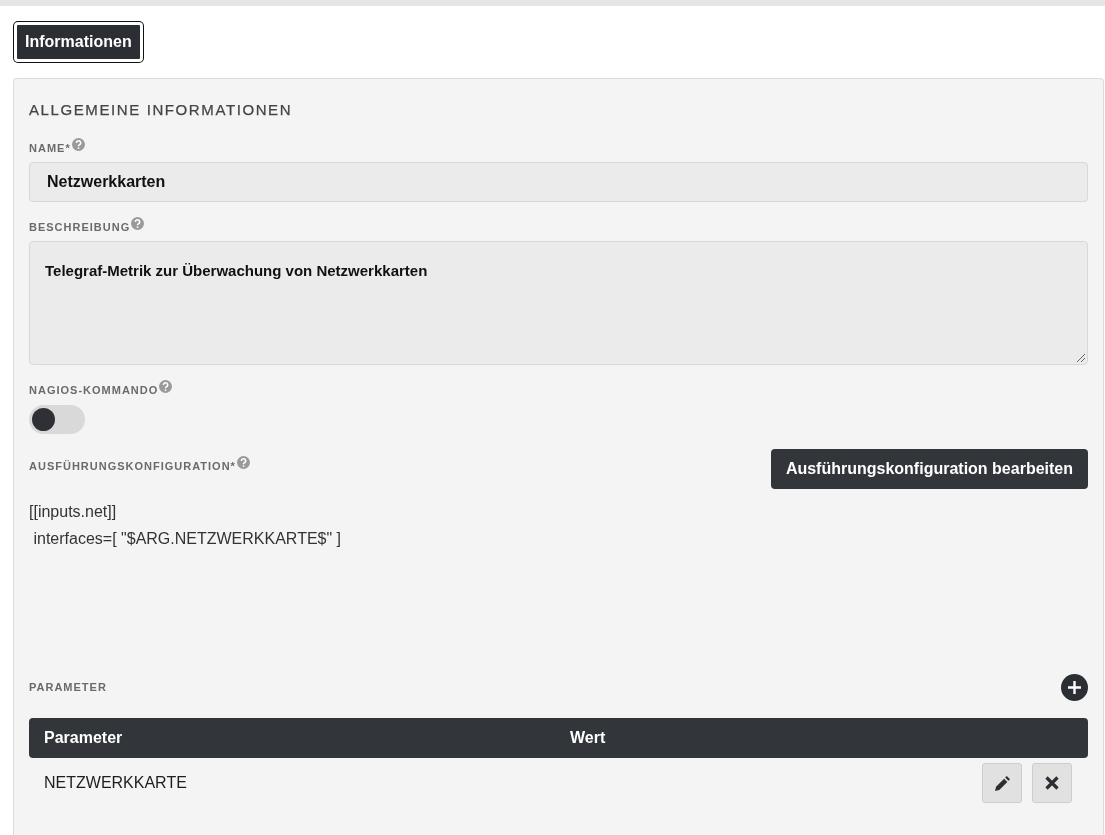  Describe the element at coordinates (187, 539) in the screenshot. I see `code-line: interfaces=[ "$ARG.NETZWERKKARTE$" ]` at that location.